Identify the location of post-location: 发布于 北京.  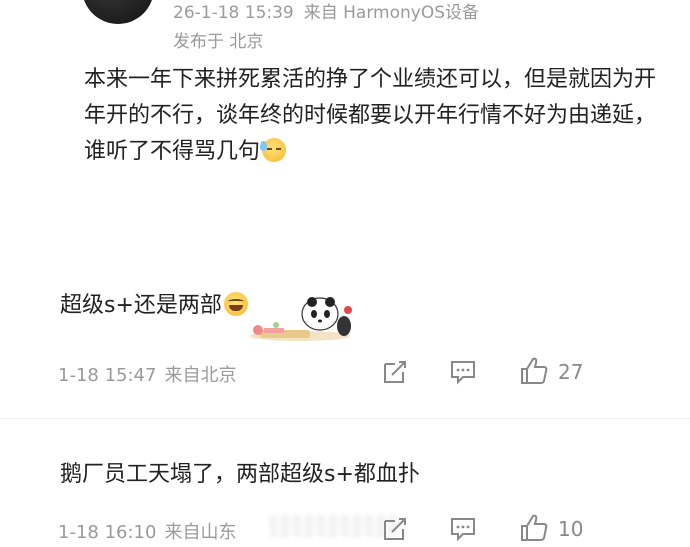
(218, 42).